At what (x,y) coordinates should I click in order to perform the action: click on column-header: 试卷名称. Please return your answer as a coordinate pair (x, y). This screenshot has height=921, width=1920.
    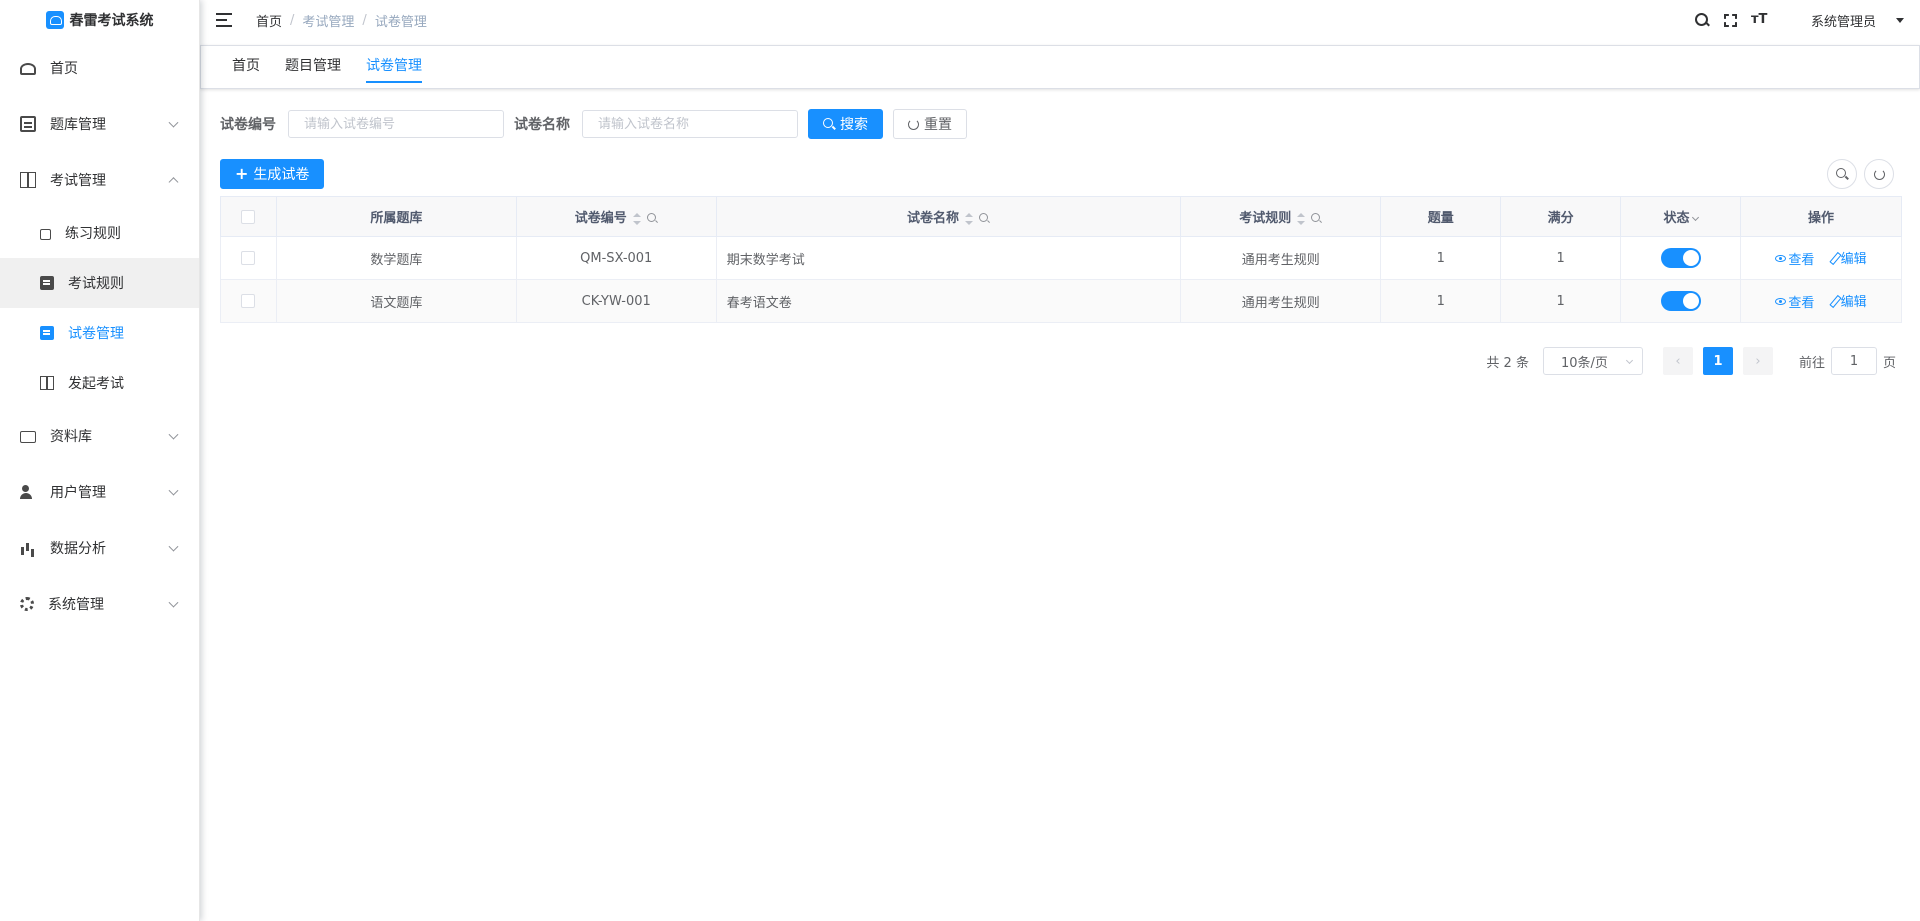
    Looking at the image, I should click on (948, 216).